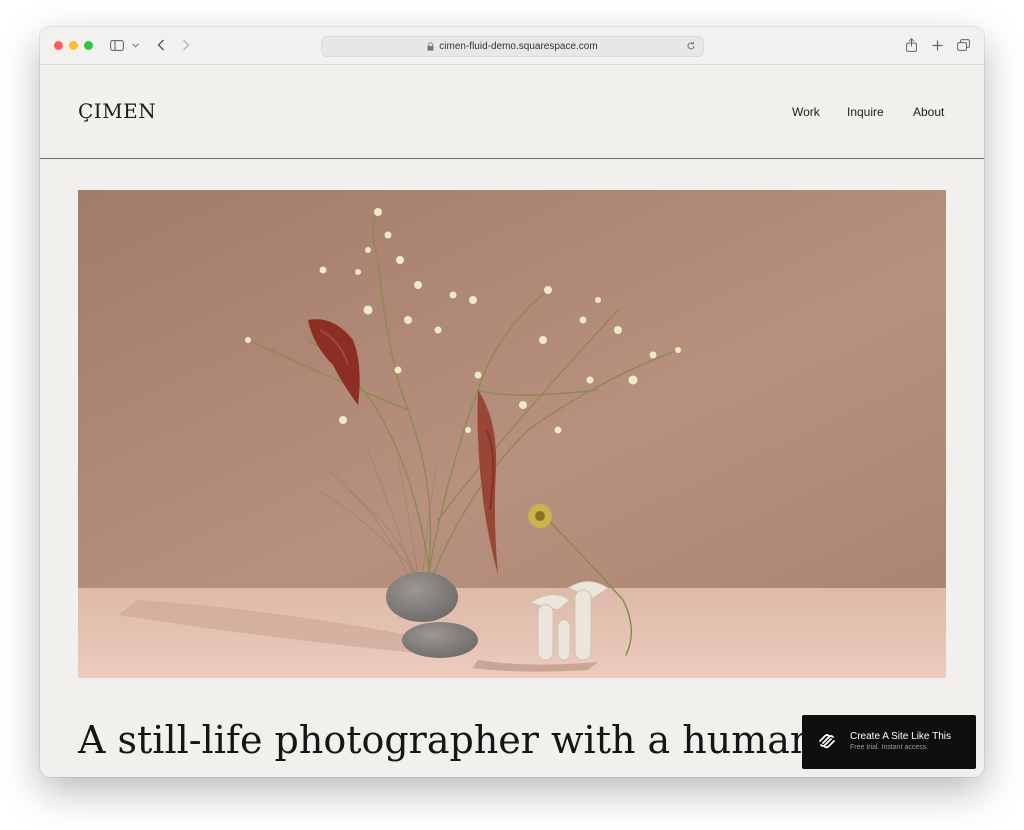 The width and height of the screenshot is (1024, 830). I want to click on sidebar-icon, so click(117, 45).